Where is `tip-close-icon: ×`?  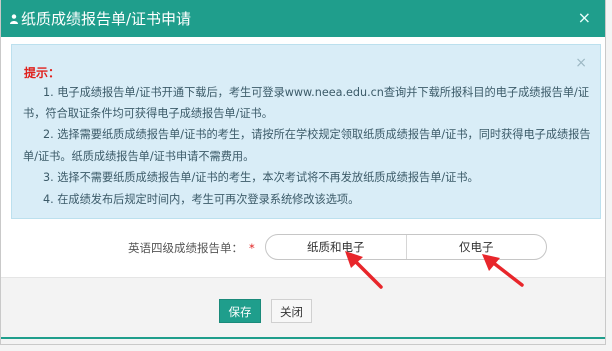 tip-close-icon: × is located at coordinates (581, 63).